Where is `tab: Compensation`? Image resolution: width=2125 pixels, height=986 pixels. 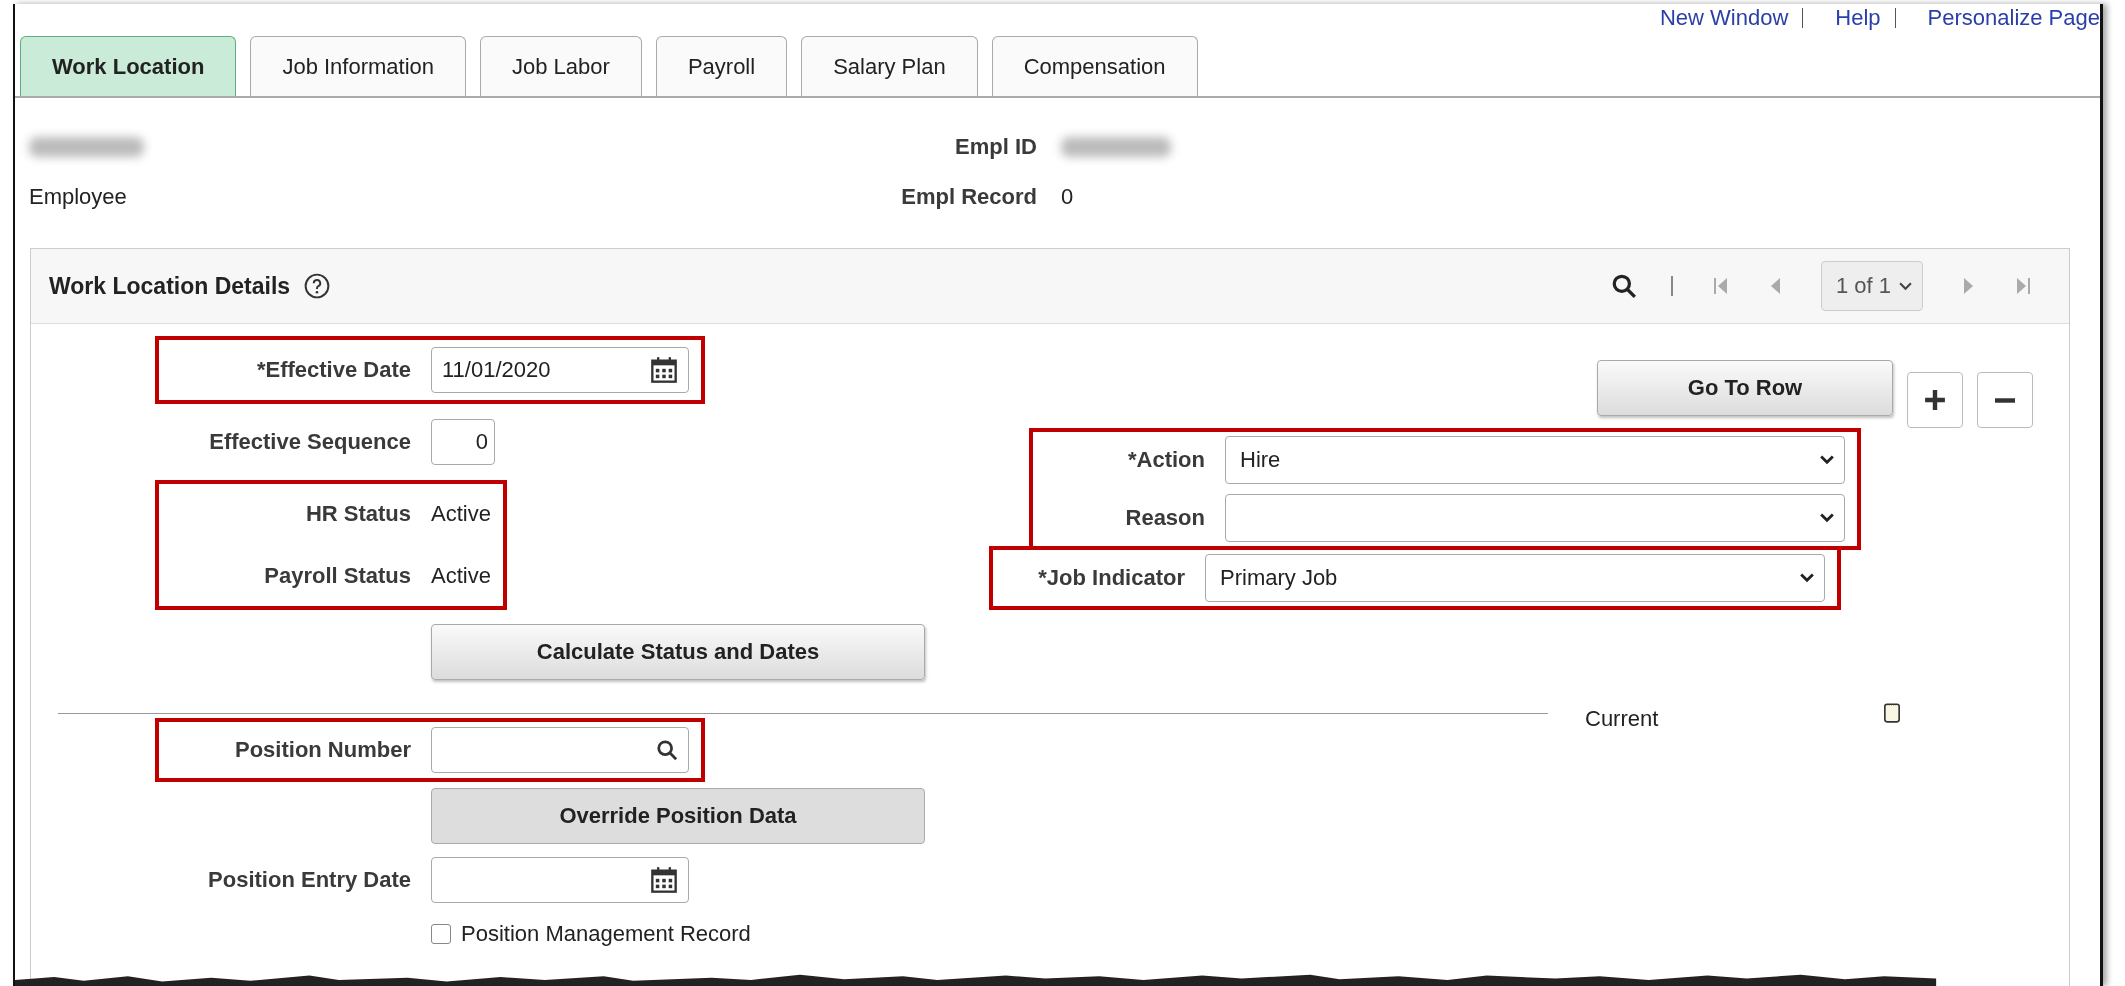 tab: Compensation is located at coordinates (1094, 66).